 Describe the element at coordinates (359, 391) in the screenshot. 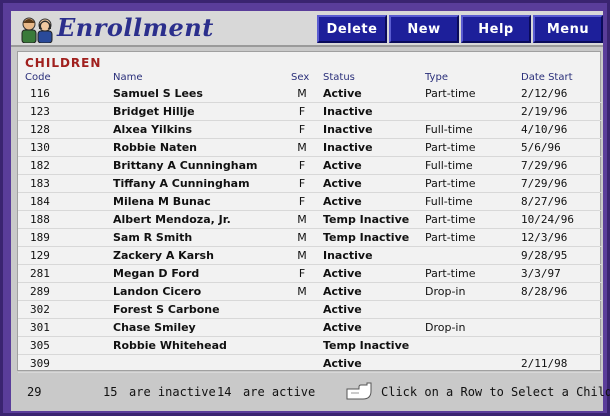

I see `pointing-hand-icon` at that location.